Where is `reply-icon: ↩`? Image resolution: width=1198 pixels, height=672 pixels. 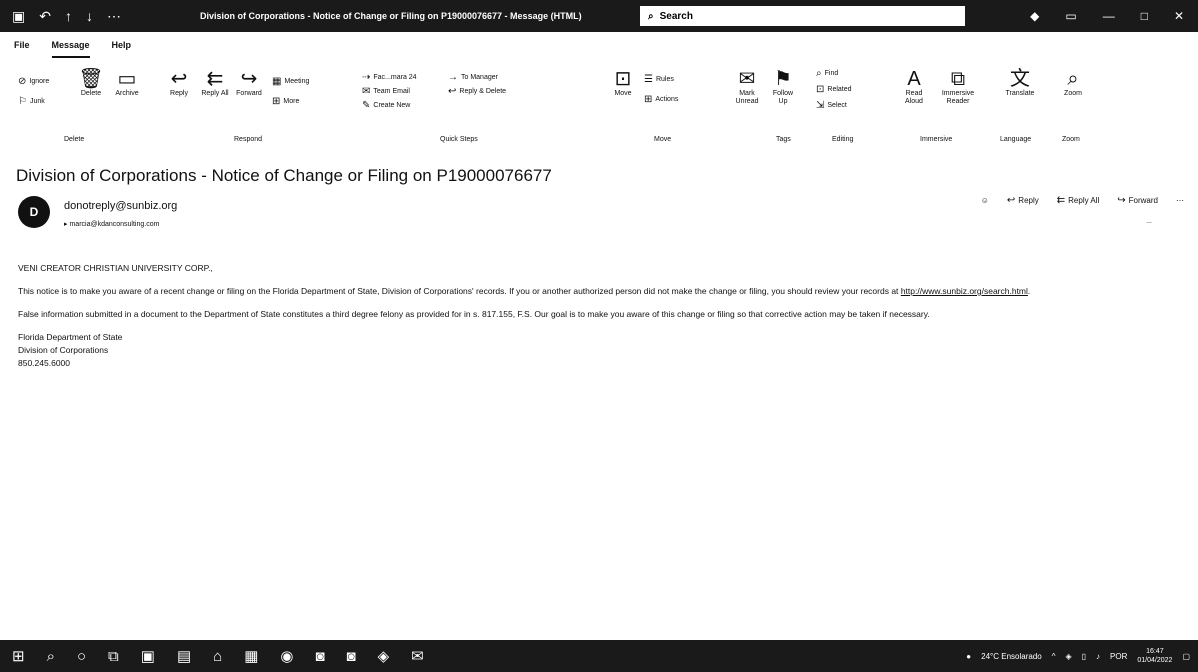
reply-icon: ↩ is located at coordinates (179, 79).